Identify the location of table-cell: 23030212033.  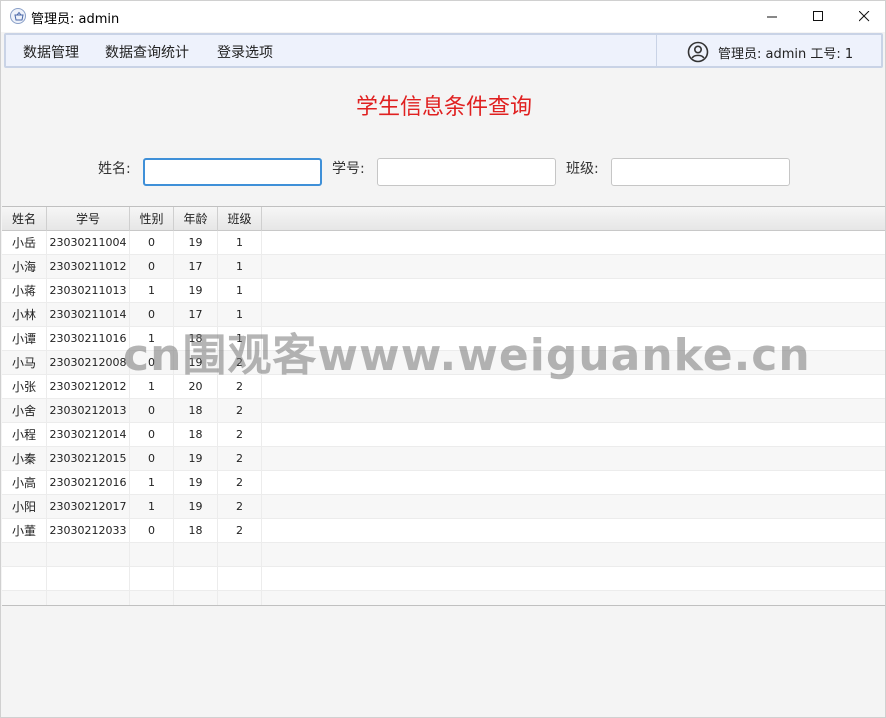
(88, 531).